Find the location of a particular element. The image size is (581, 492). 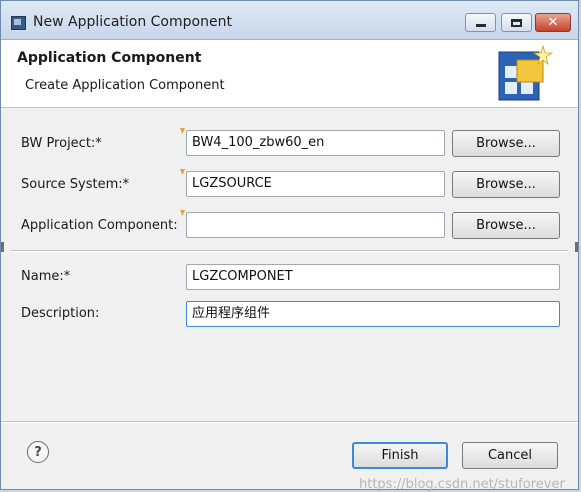

close-button: ✕ is located at coordinates (553, 22).